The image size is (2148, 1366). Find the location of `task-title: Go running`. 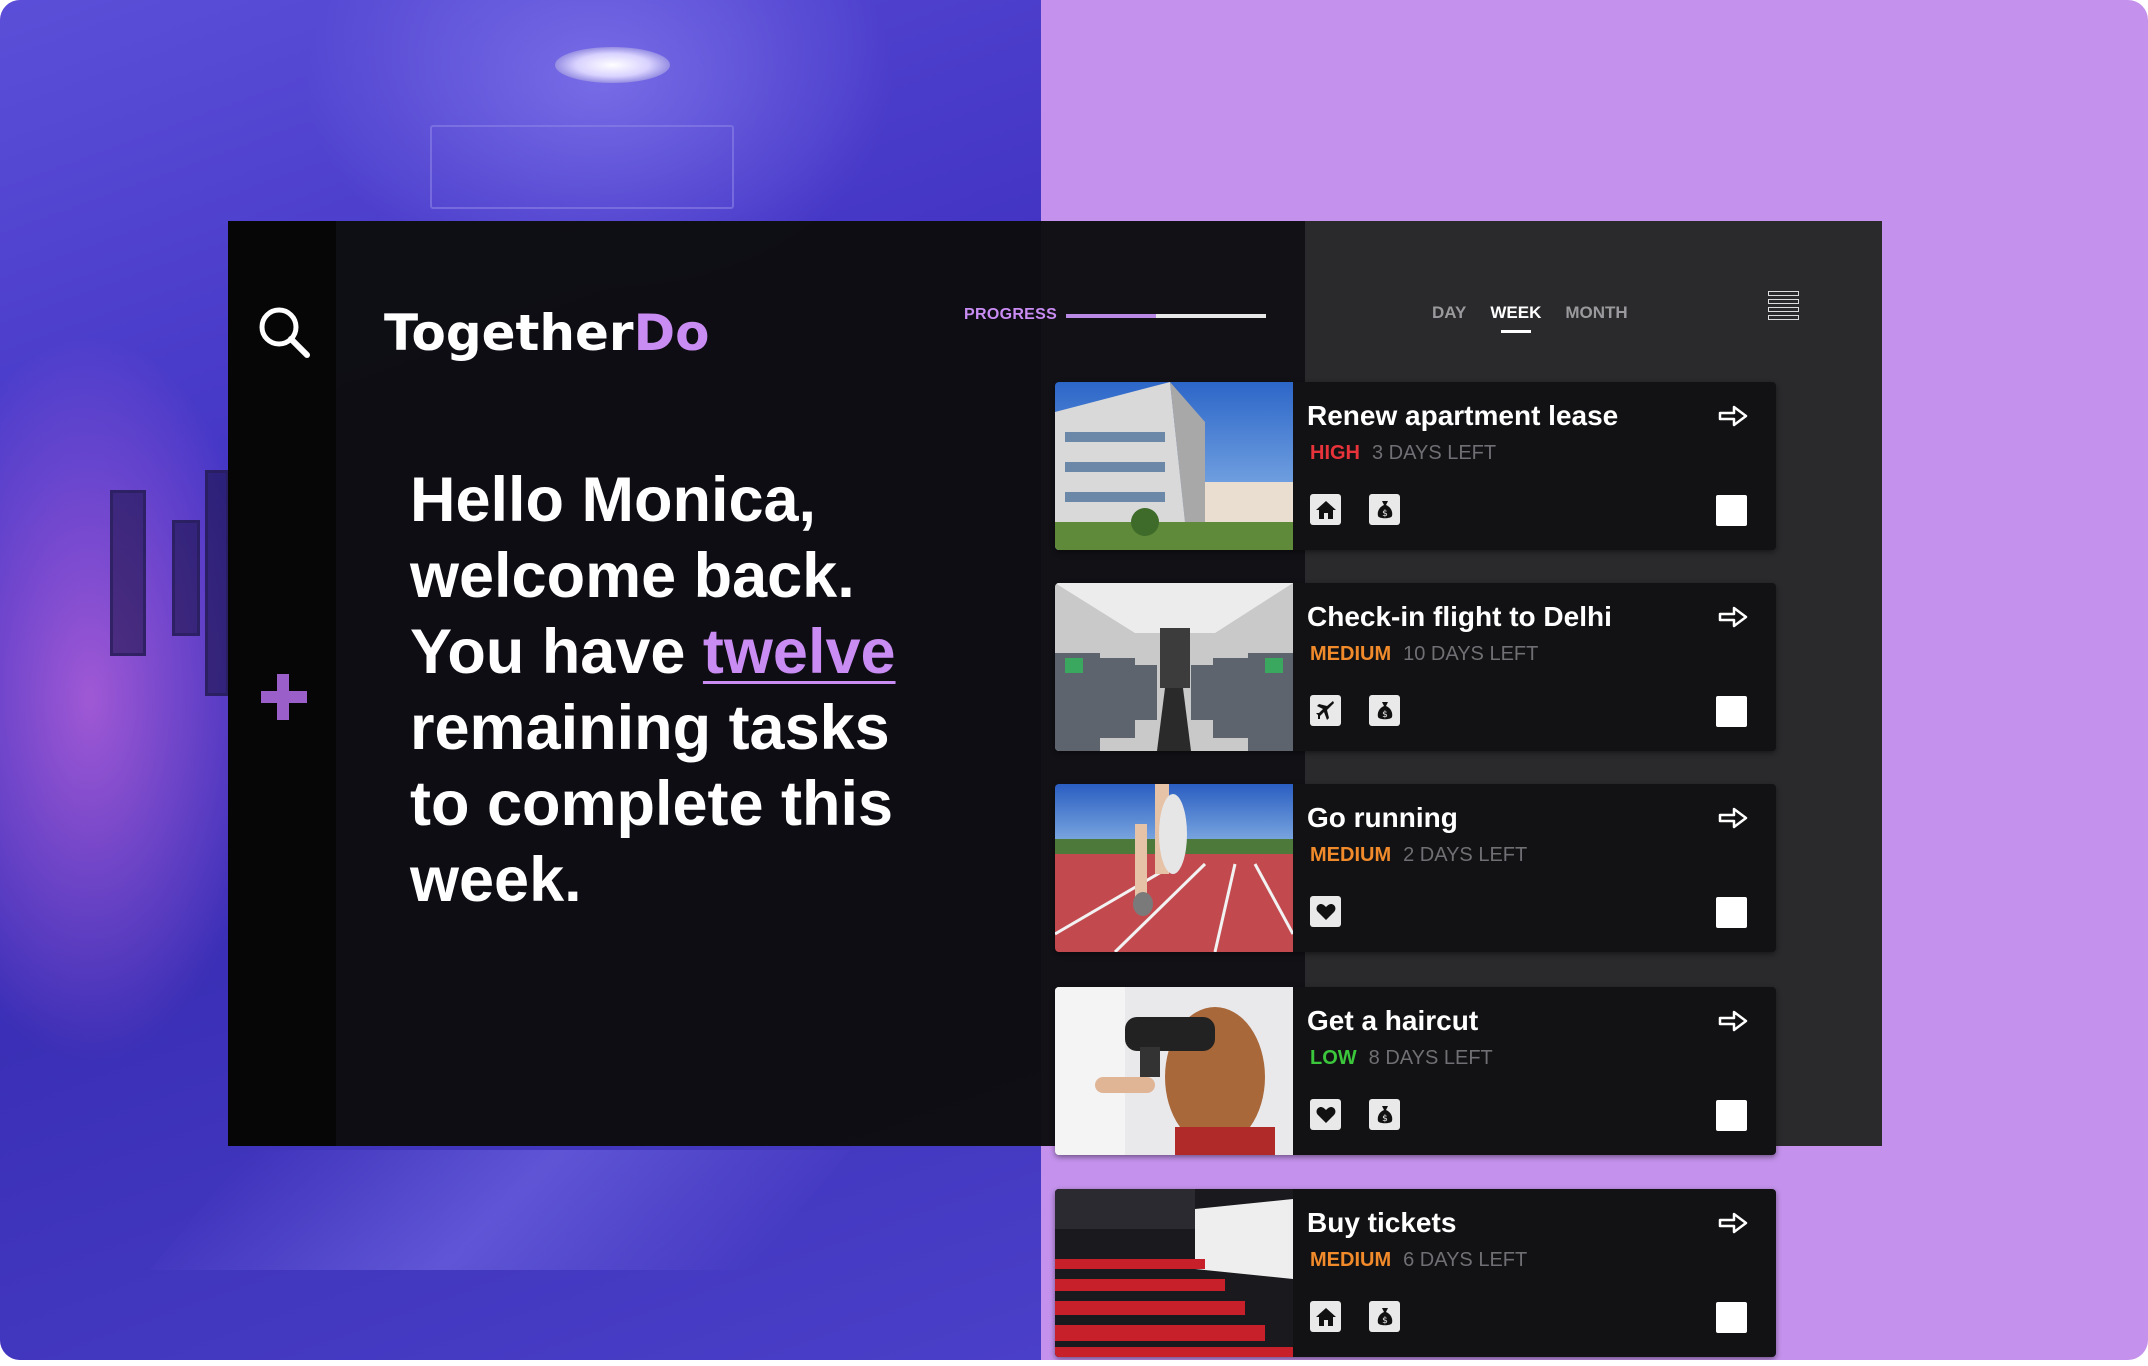

task-title: Go running is located at coordinates (1382, 817).